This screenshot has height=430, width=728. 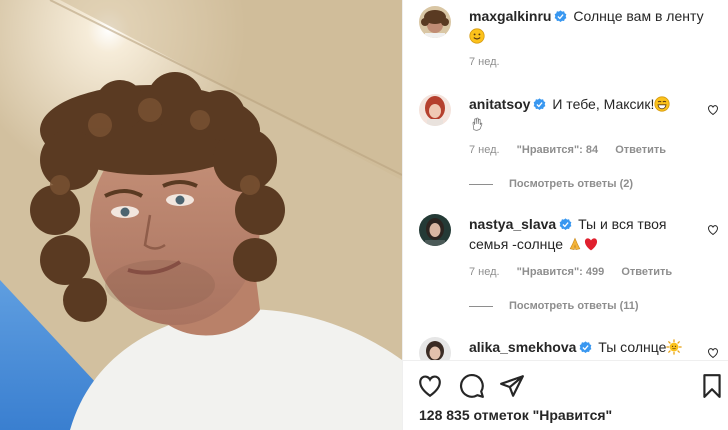 What do you see at coordinates (472, 386) in the screenshot?
I see `comment-icon` at bounding box center [472, 386].